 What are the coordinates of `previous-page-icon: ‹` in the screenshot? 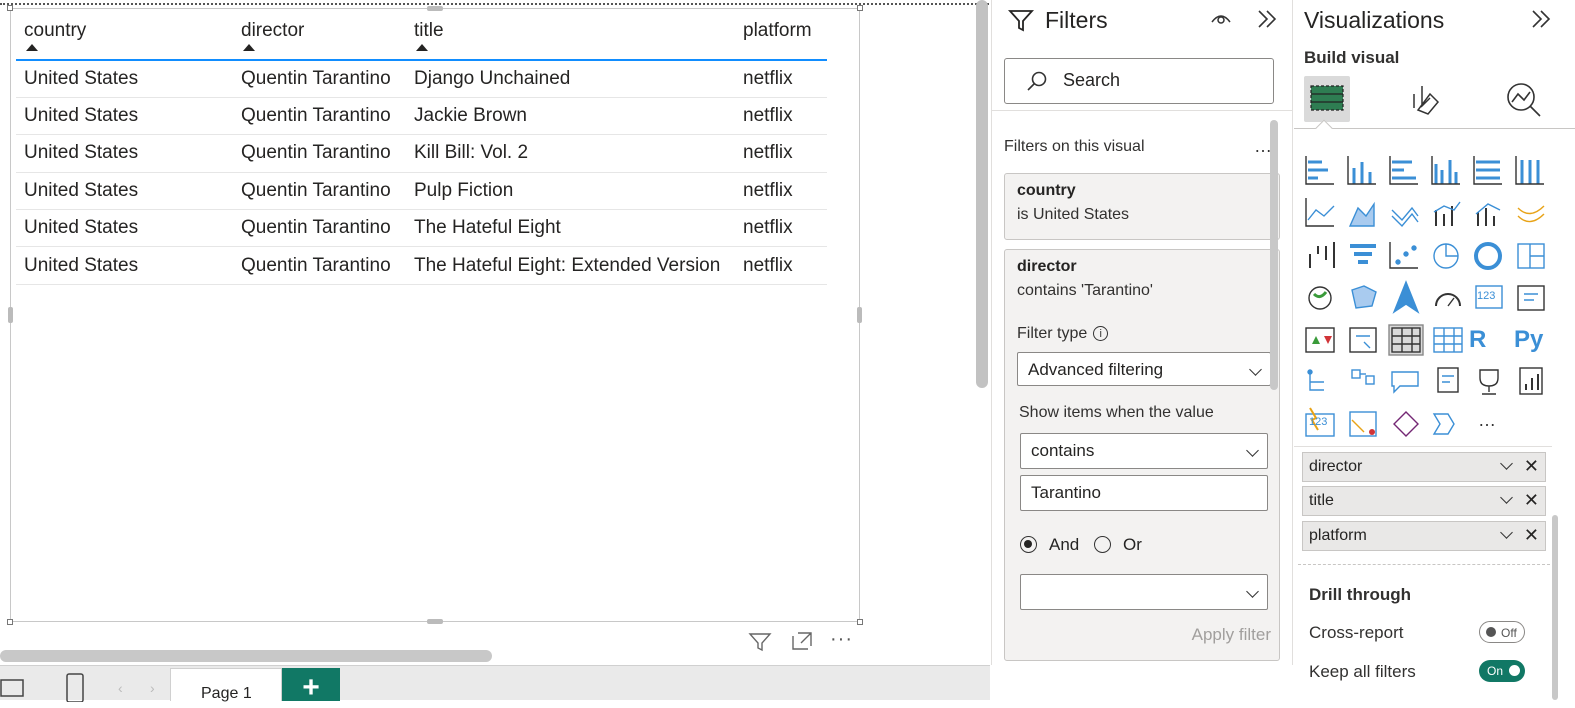 It's located at (120, 688).